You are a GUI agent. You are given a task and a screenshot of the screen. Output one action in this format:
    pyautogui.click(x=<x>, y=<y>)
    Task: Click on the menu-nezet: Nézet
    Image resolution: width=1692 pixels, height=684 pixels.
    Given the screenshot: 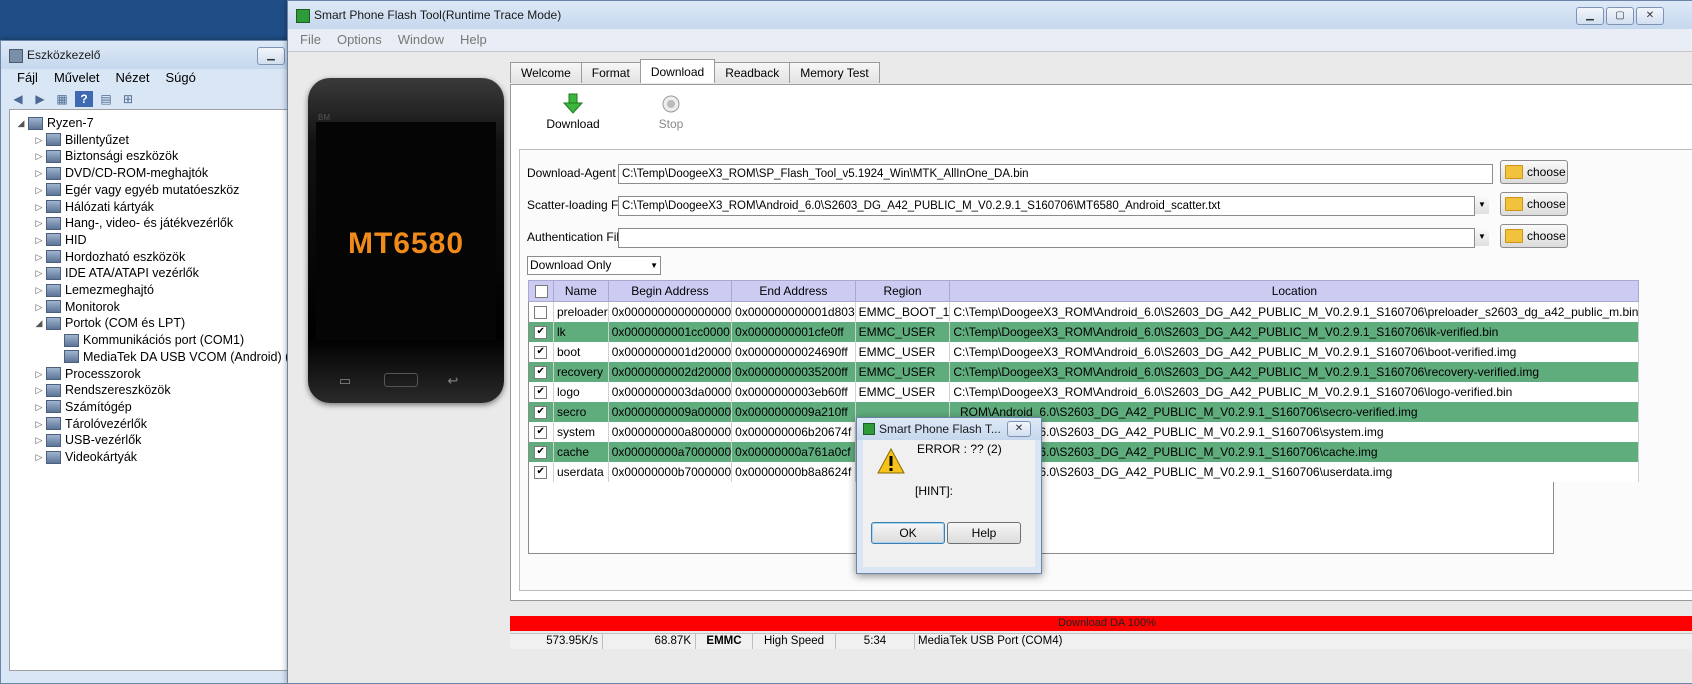 What is the action you would take?
    pyautogui.click(x=132, y=78)
    